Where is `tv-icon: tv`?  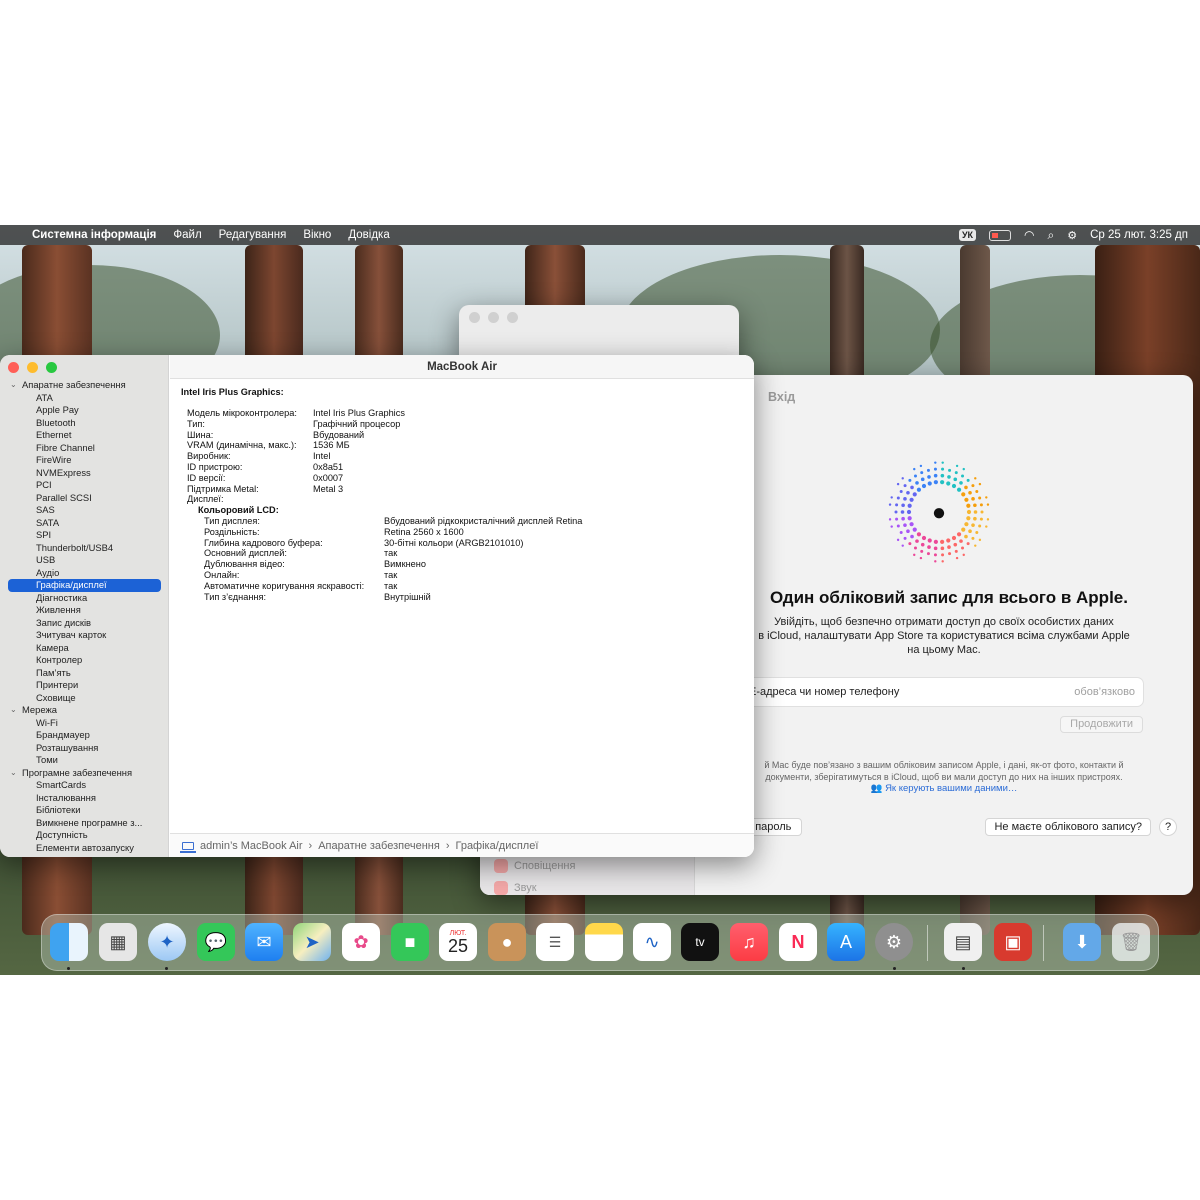
tv-icon: tv is located at coordinates (700, 942).